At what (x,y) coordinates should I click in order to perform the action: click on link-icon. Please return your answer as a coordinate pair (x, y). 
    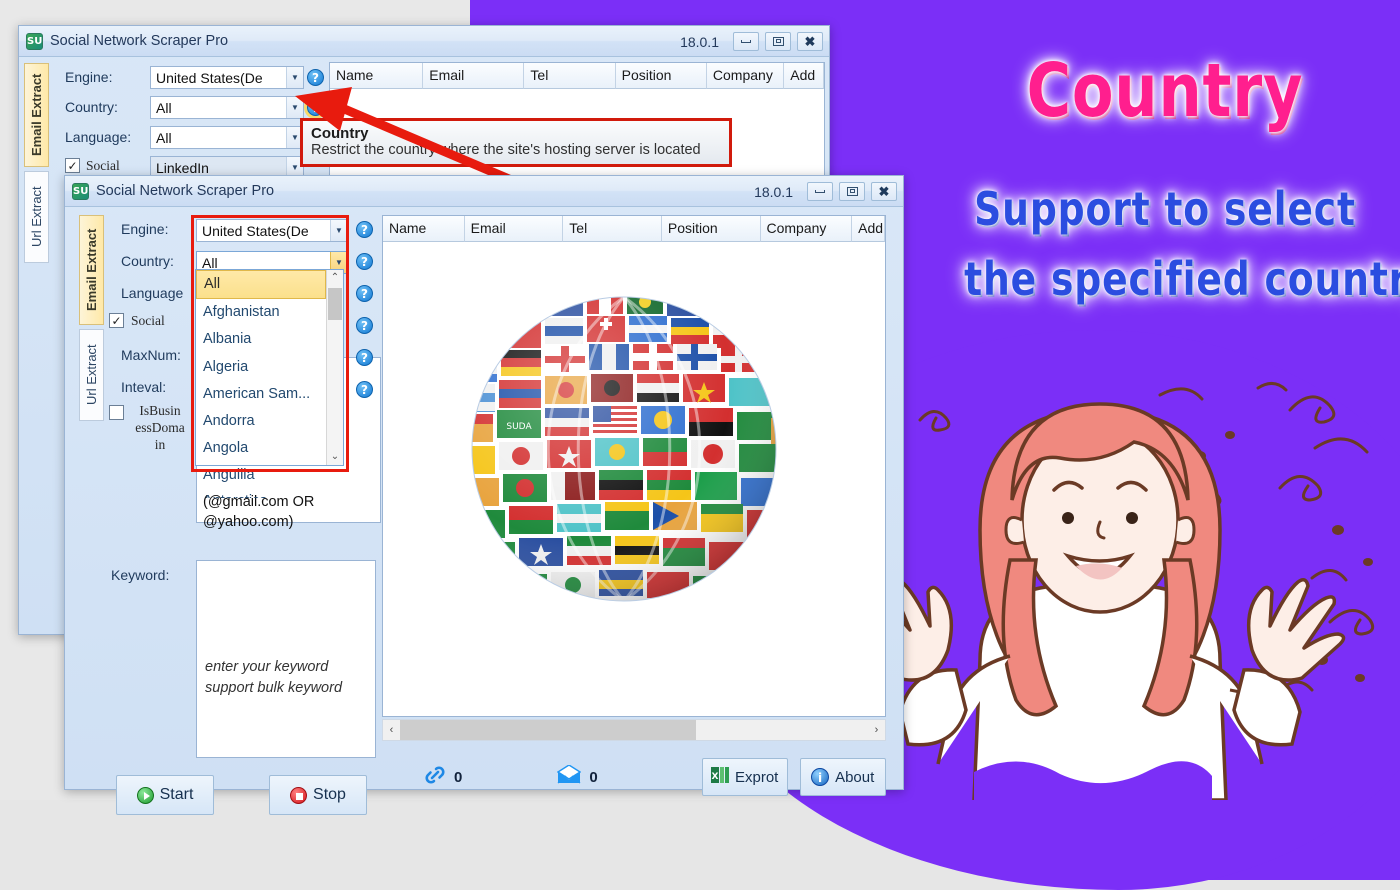
    Looking at the image, I should click on (435, 777).